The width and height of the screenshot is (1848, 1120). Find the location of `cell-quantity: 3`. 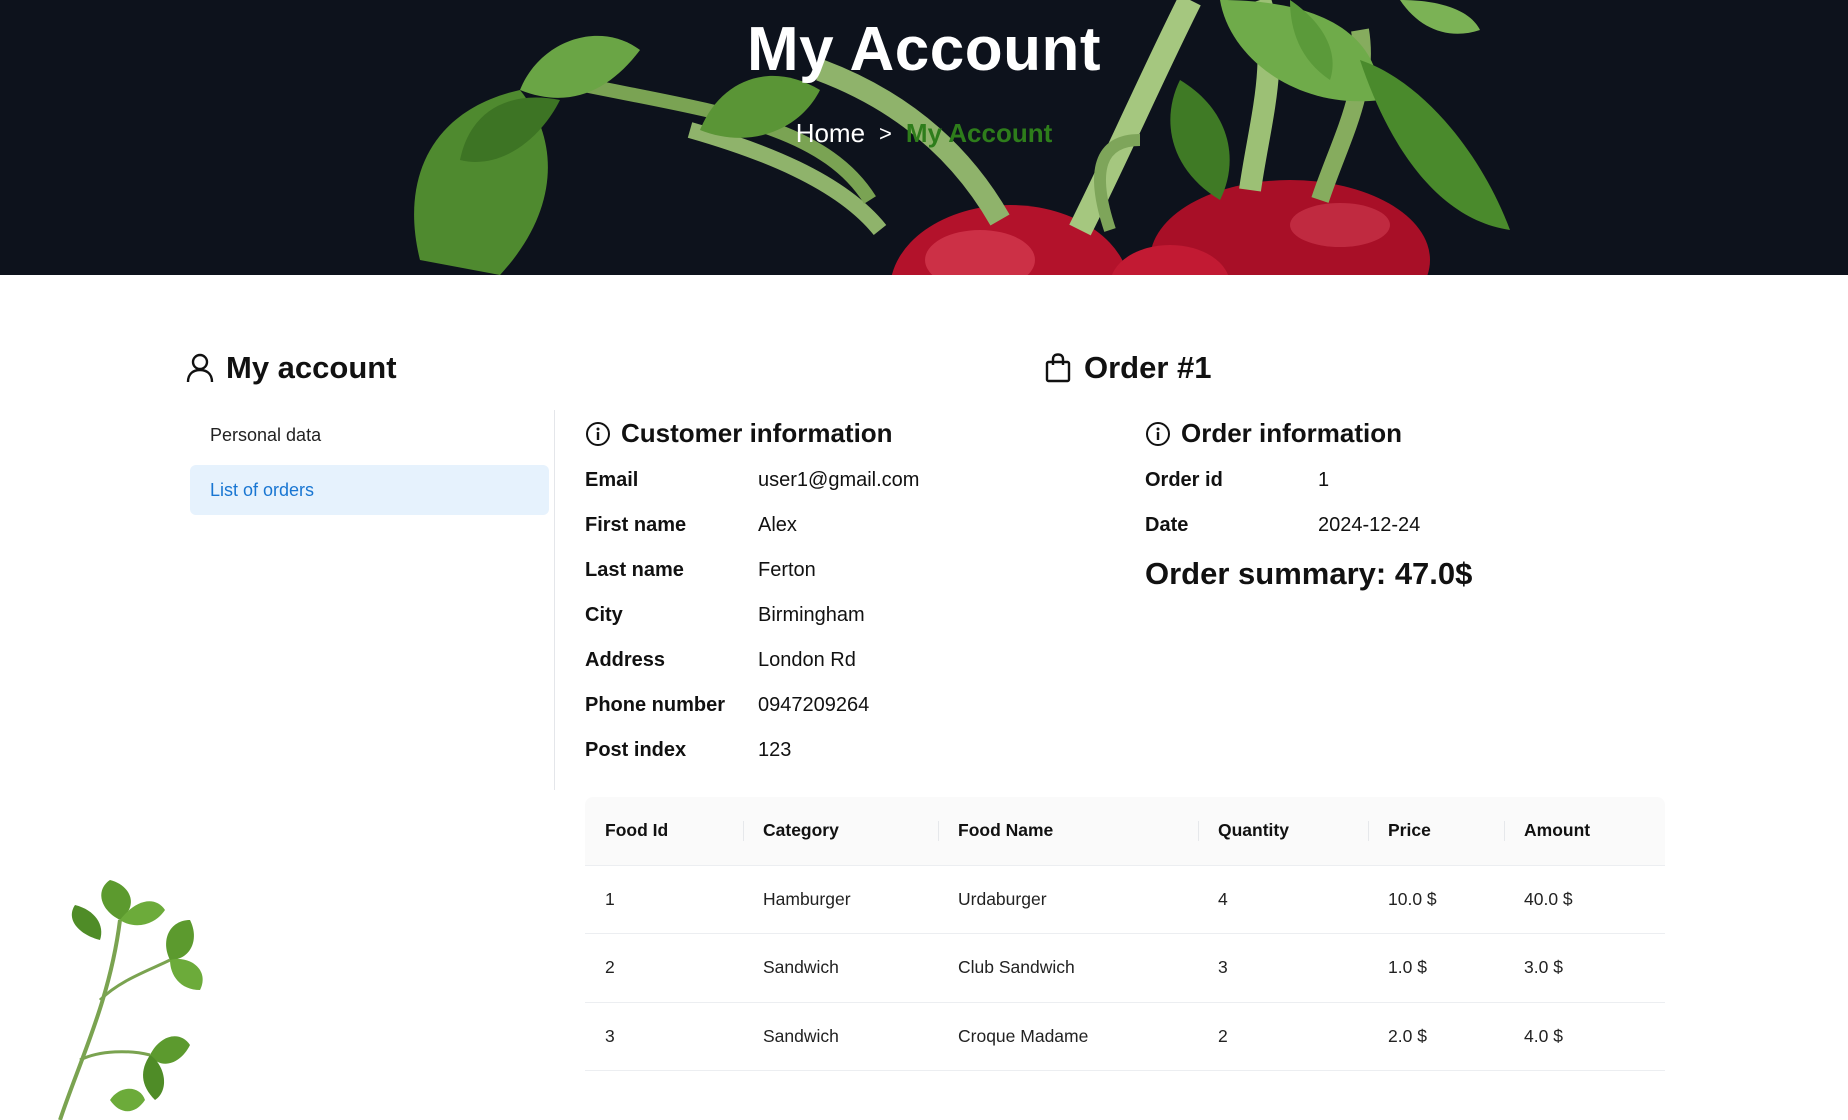

cell-quantity: 3 is located at coordinates (1283, 968).